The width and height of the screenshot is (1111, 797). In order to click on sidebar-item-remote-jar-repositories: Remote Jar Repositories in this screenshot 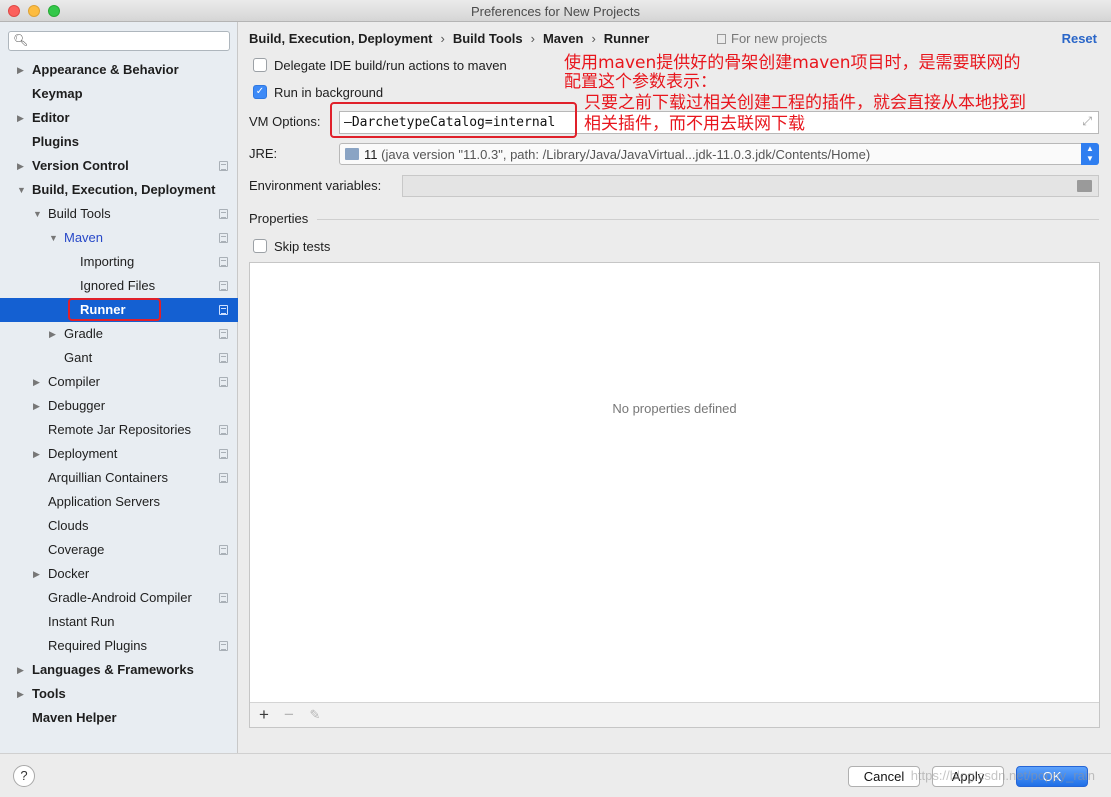, I will do `click(119, 430)`.